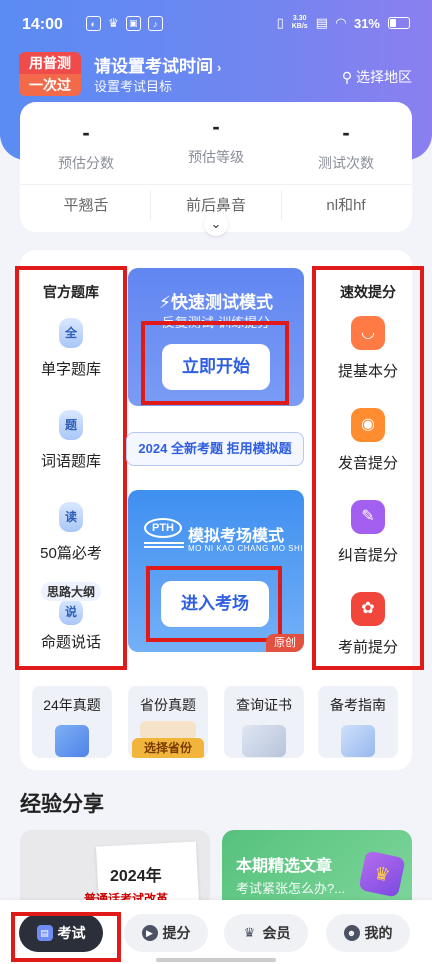  Describe the element at coordinates (368, 333) in the screenshot. I see `lips-icon: ◡` at that location.